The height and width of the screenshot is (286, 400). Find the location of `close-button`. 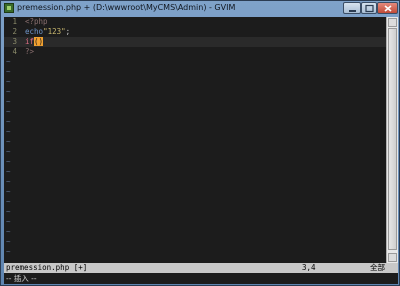

close-button is located at coordinates (387, 8).